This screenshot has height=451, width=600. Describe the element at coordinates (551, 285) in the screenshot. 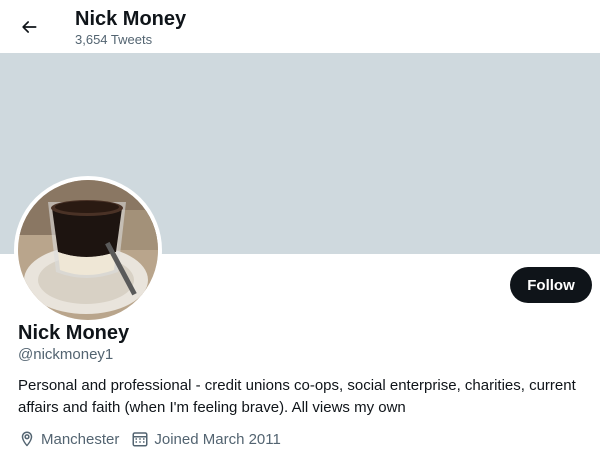

I see `follow-button: Follow` at that location.